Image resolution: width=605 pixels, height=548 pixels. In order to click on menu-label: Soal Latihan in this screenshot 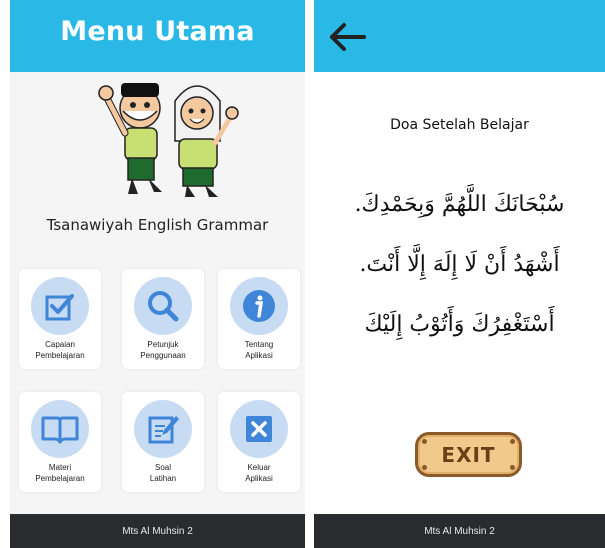, I will do `click(163, 473)`.